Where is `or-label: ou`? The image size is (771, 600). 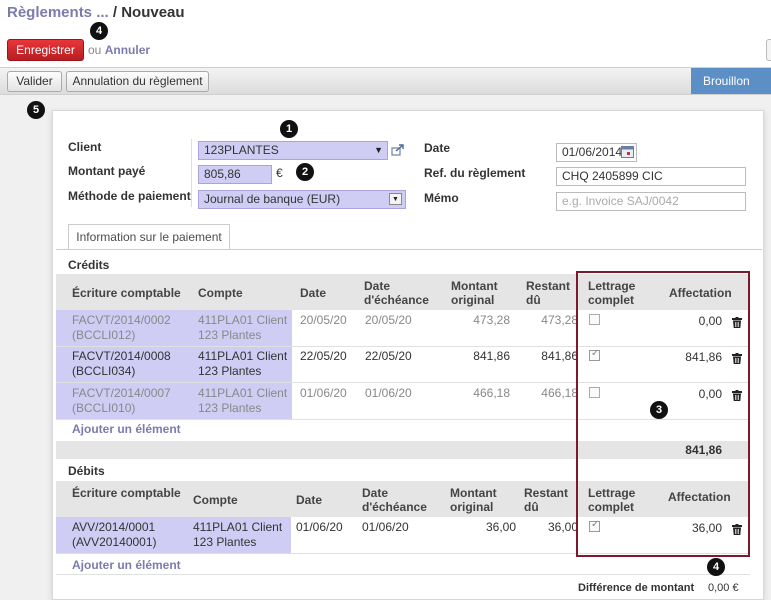
or-label: ou is located at coordinates (95, 50).